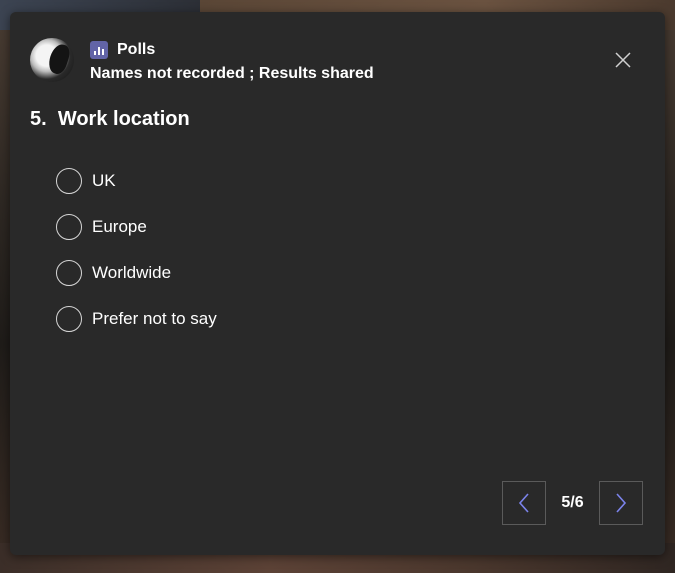  I want to click on chevron-right-icon, so click(621, 503).